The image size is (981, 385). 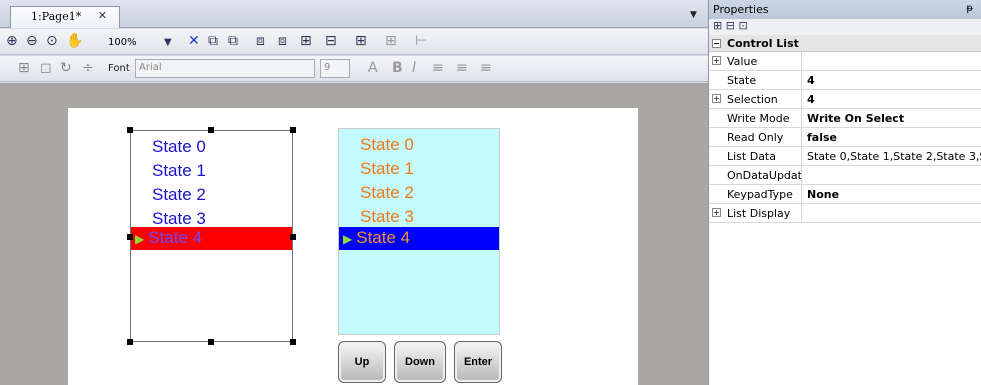 What do you see at coordinates (716, 43) in the screenshot?
I see `collapse-icon: −` at bounding box center [716, 43].